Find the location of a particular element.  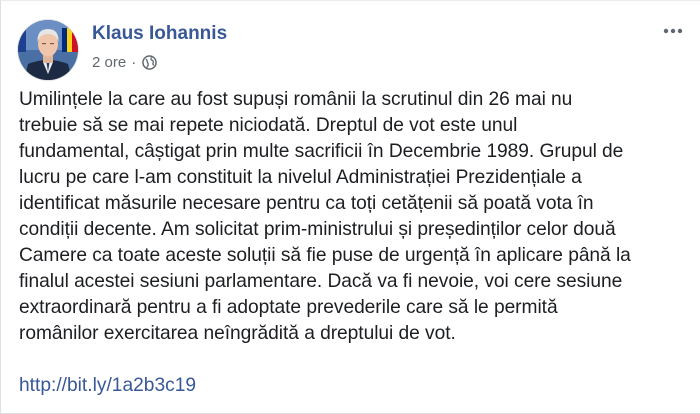

profile-photo is located at coordinates (48, 50).